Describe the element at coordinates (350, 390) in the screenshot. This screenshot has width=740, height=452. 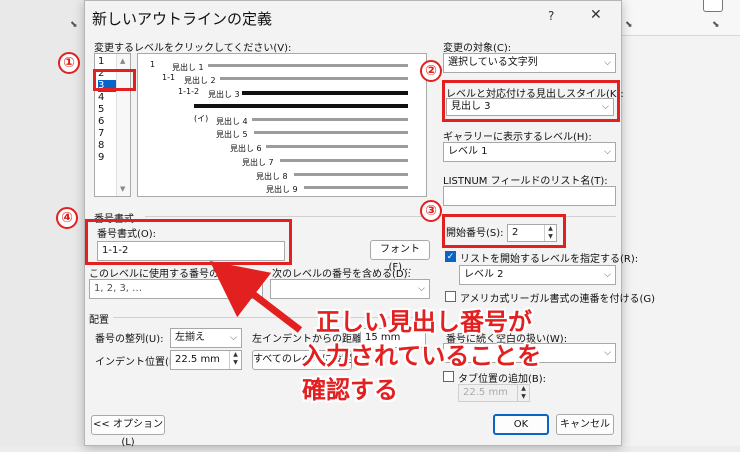
I see `callout-line-3: 確認する` at that location.